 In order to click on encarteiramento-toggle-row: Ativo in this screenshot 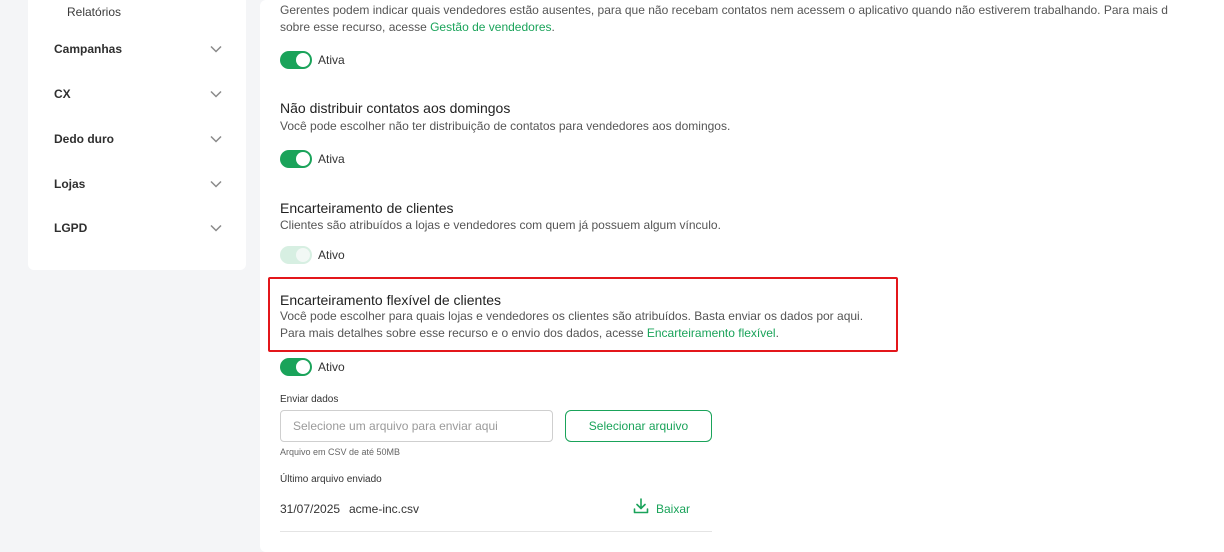, I will do `click(312, 255)`.